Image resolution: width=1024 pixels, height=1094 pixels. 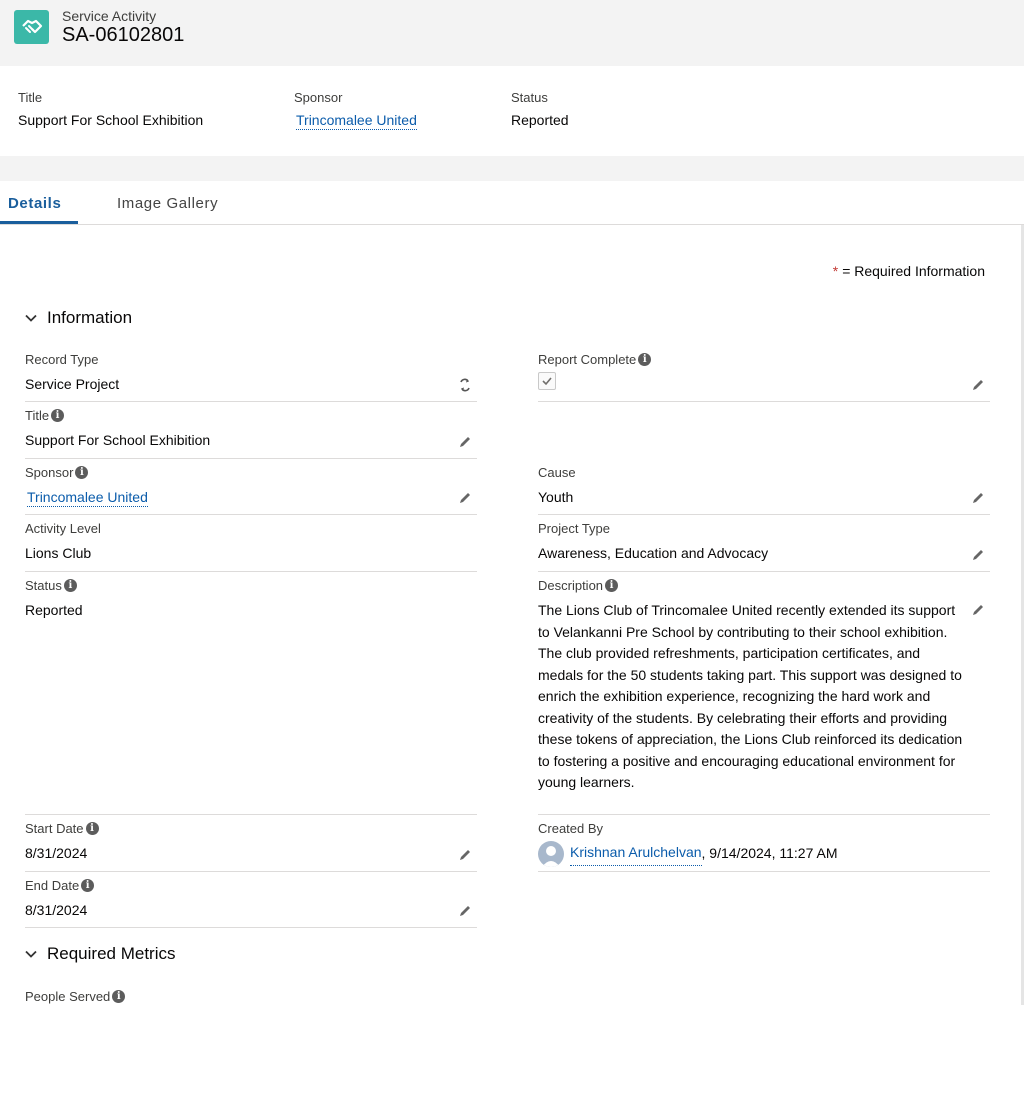 What do you see at coordinates (87, 498) in the screenshot?
I see `sponsor-link: Trincomalee United` at bounding box center [87, 498].